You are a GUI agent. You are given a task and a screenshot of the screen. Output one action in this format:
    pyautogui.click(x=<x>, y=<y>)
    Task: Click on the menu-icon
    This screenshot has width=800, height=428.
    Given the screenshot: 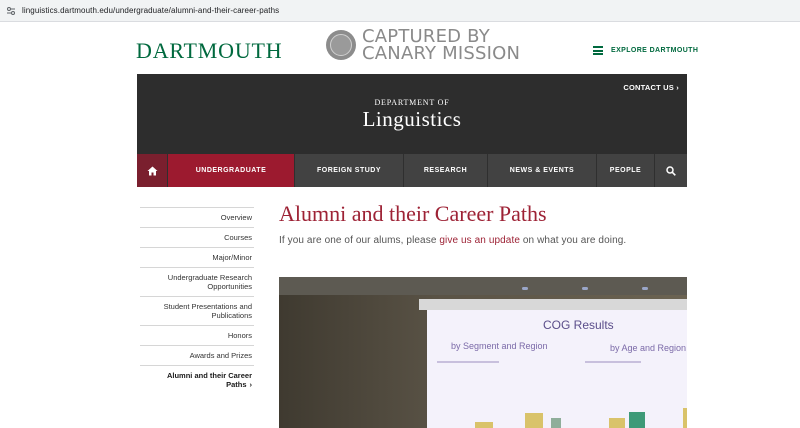 What is the action you would take?
    pyautogui.click(x=598, y=50)
    